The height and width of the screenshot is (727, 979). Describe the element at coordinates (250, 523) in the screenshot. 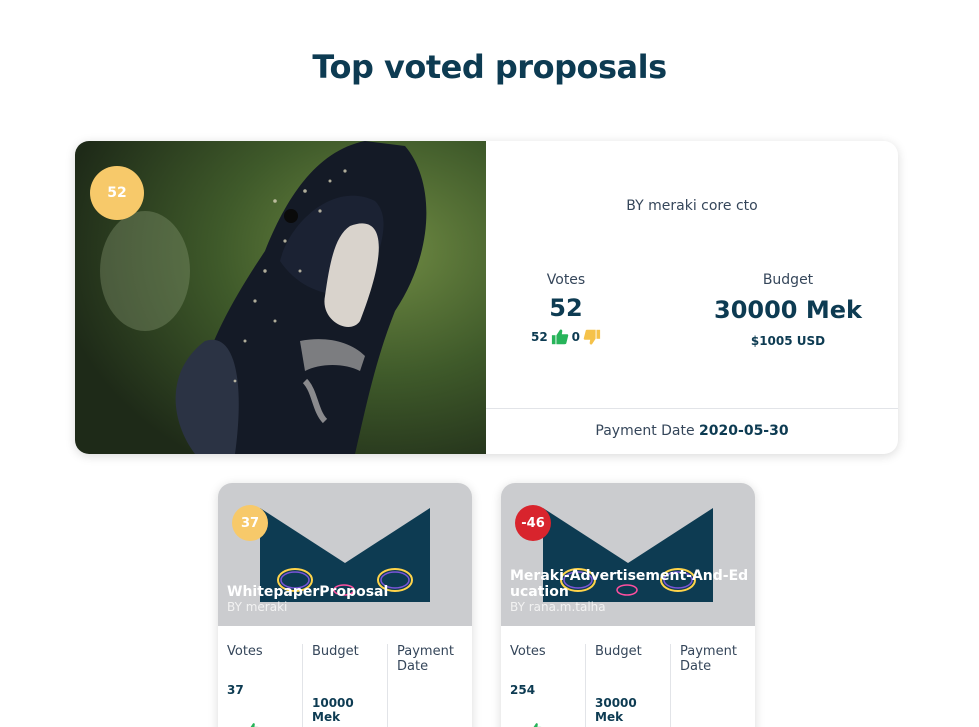

I see `score-badge: 37` at that location.